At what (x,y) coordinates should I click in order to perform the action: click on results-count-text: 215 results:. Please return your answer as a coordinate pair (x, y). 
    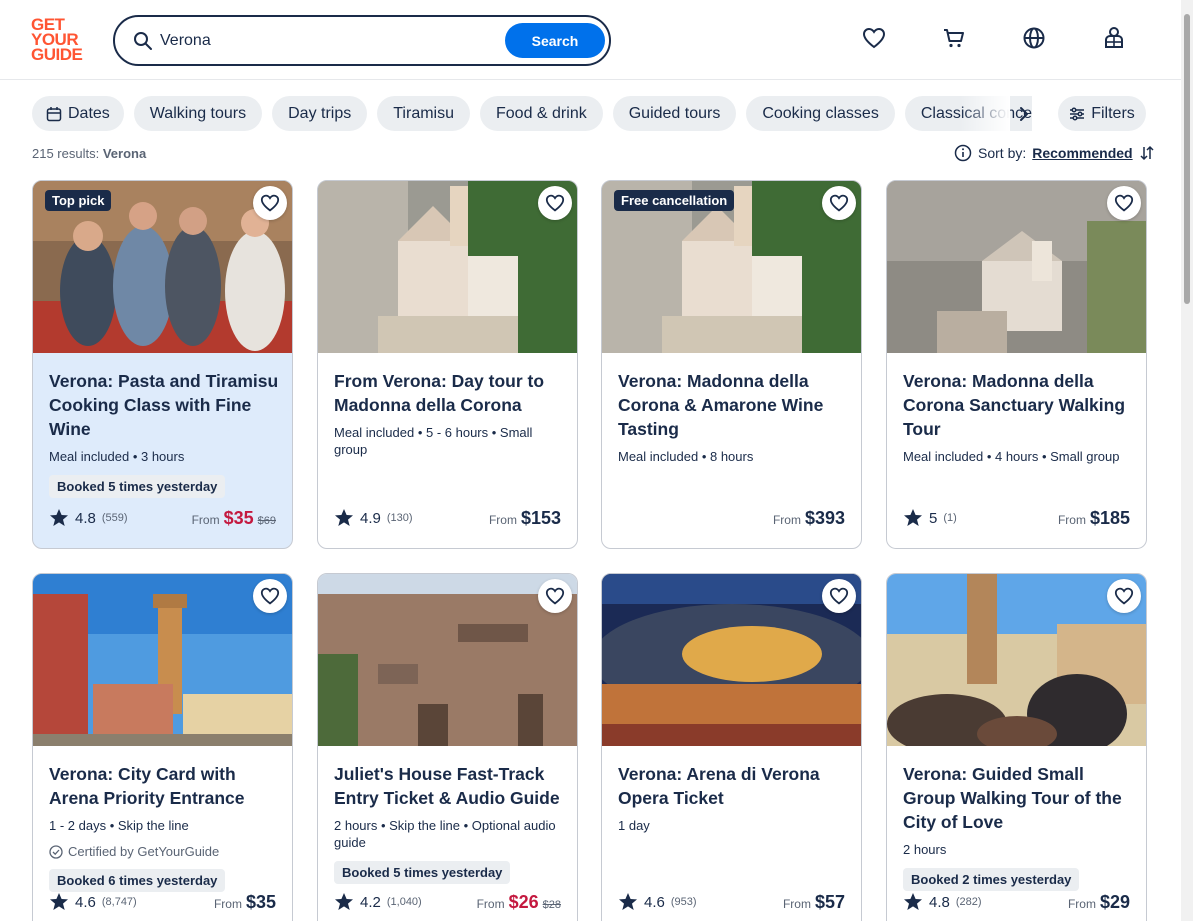
    Looking at the image, I should click on (66, 153).